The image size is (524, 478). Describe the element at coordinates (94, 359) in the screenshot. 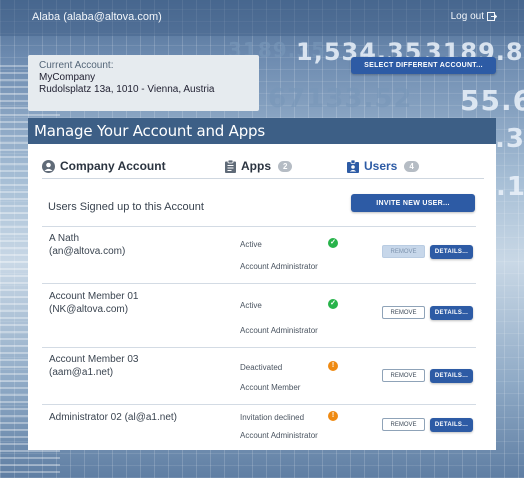

I see `user-name: Account Member 03` at that location.